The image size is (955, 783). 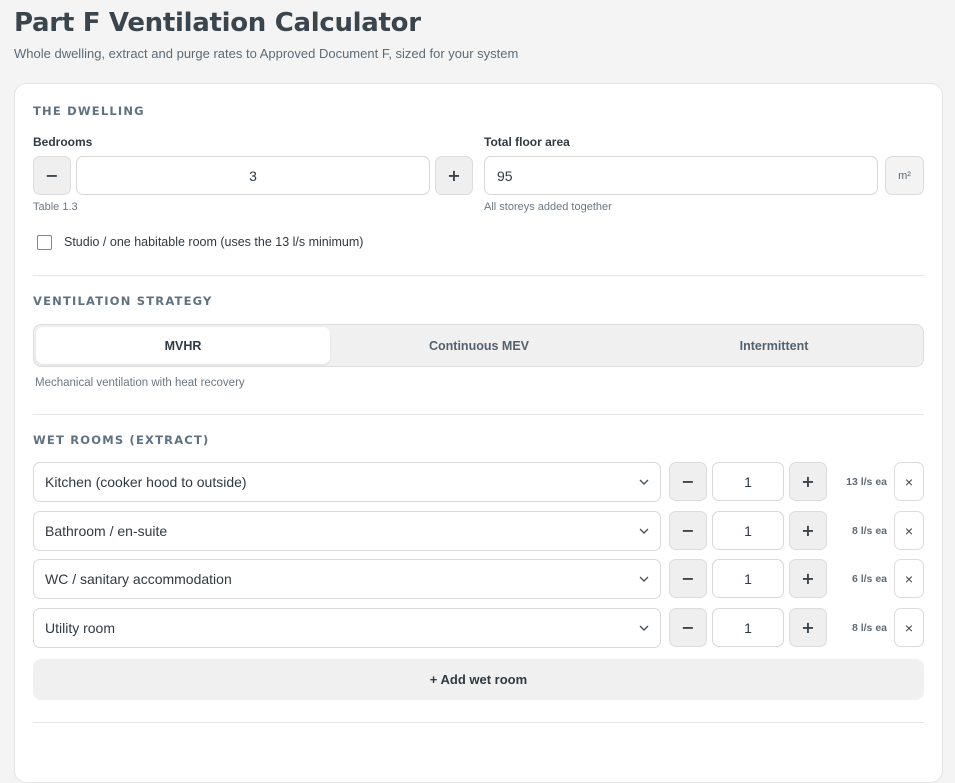 What do you see at coordinates (869, 579) in the screenshot?
I see `wet-room-rate: 6 l/s ea` at bounding box center [869, 579].